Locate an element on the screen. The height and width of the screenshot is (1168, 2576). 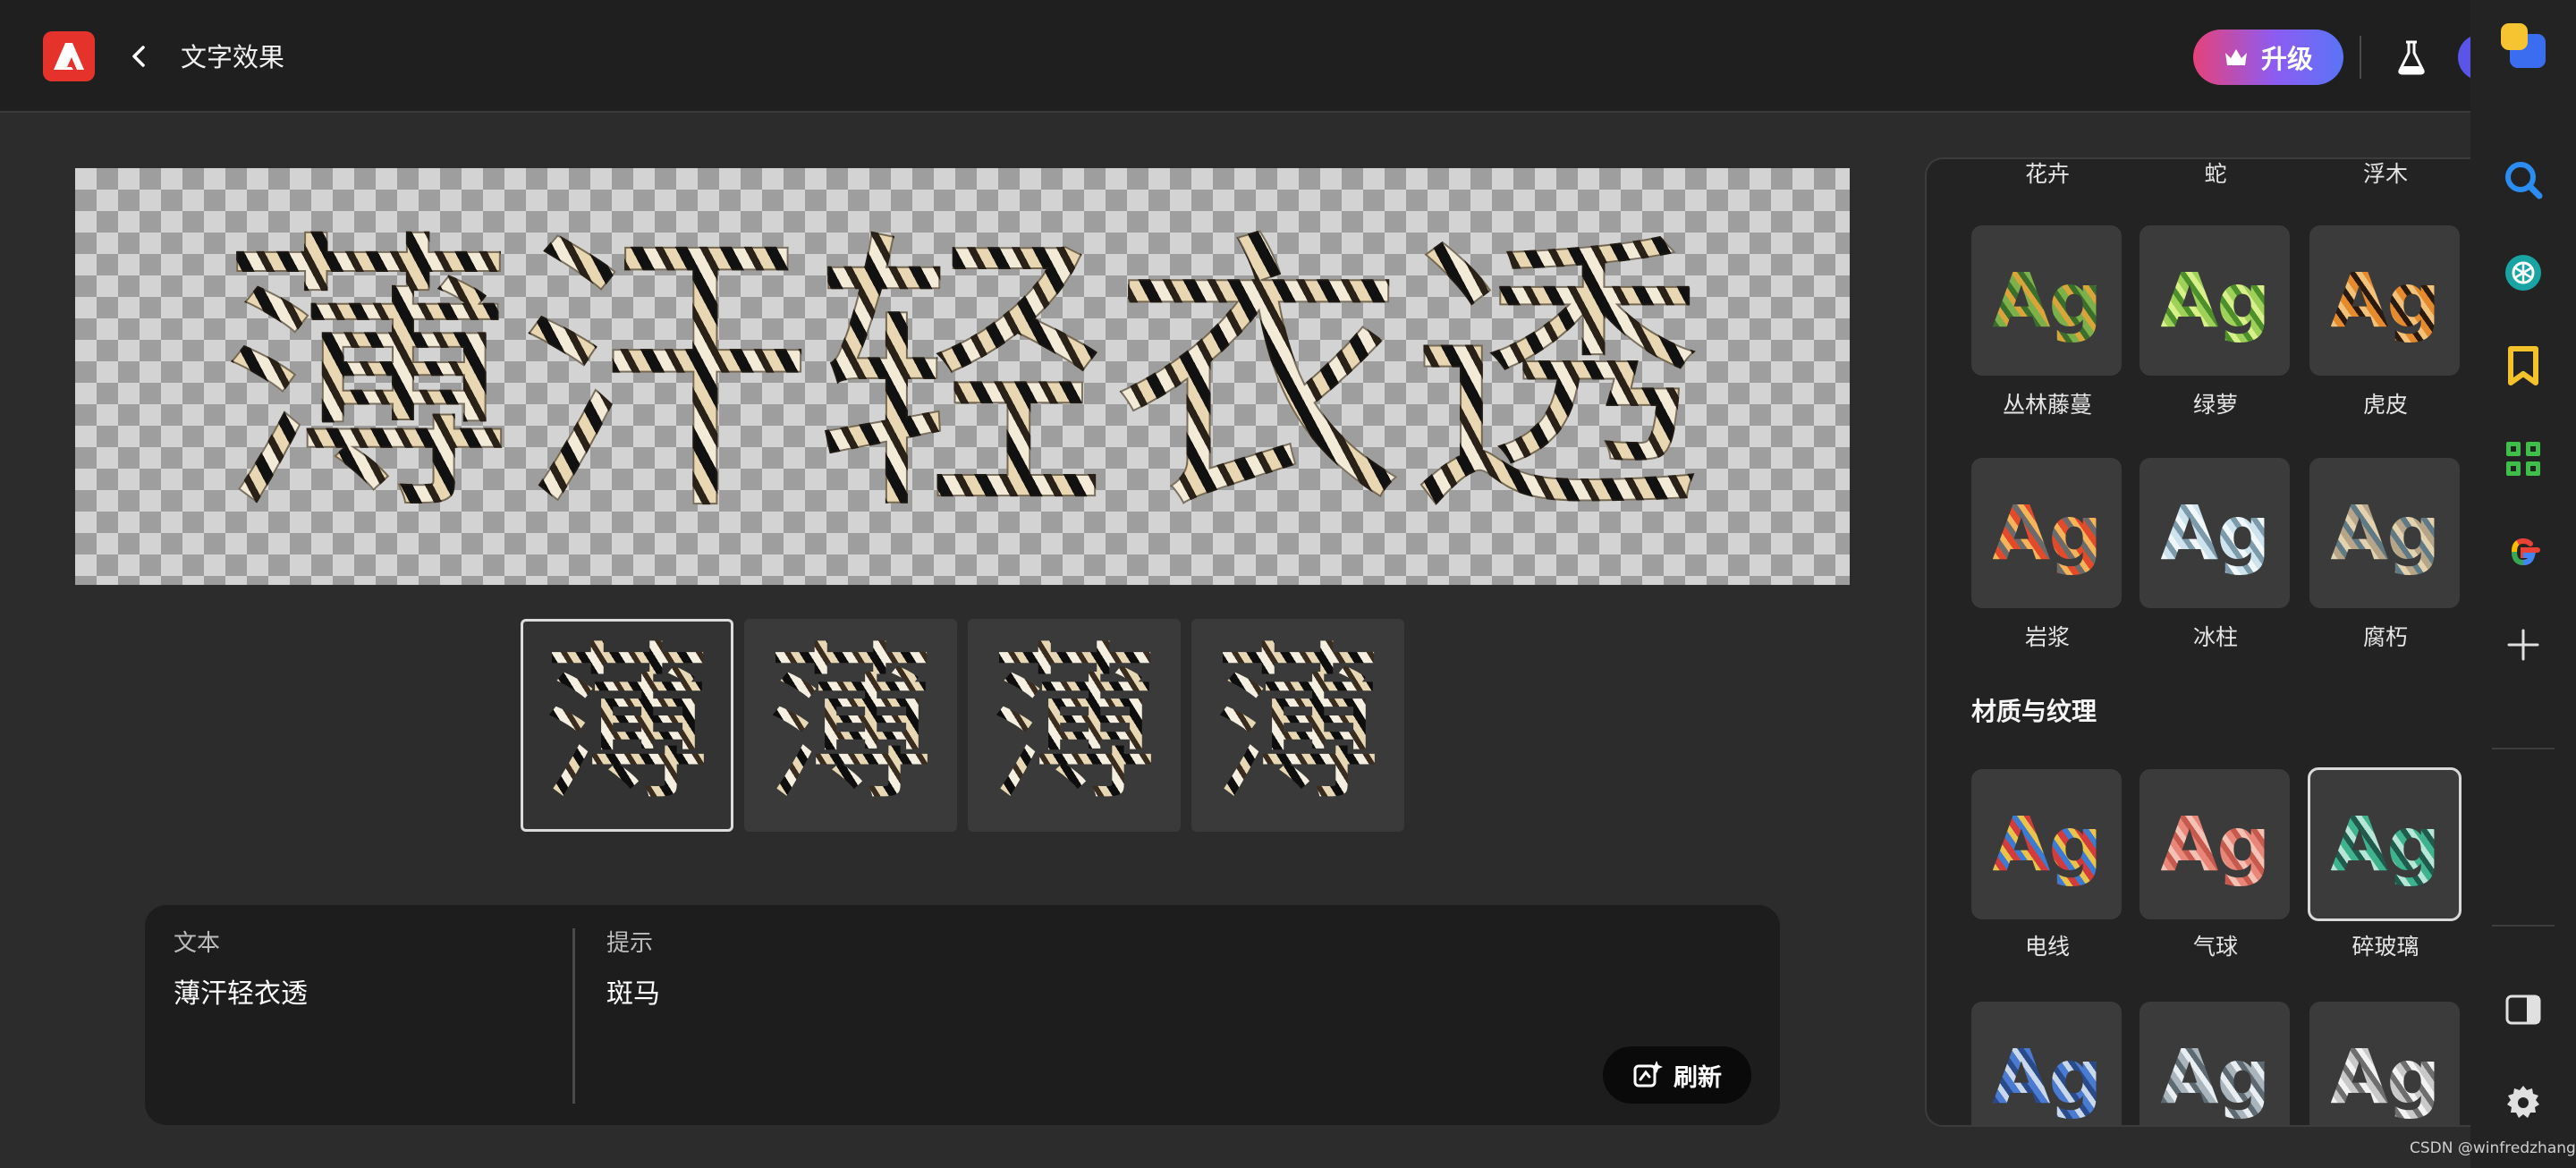
effect-tile-row4-3: Ag is located at coordinates (2384, 1063).